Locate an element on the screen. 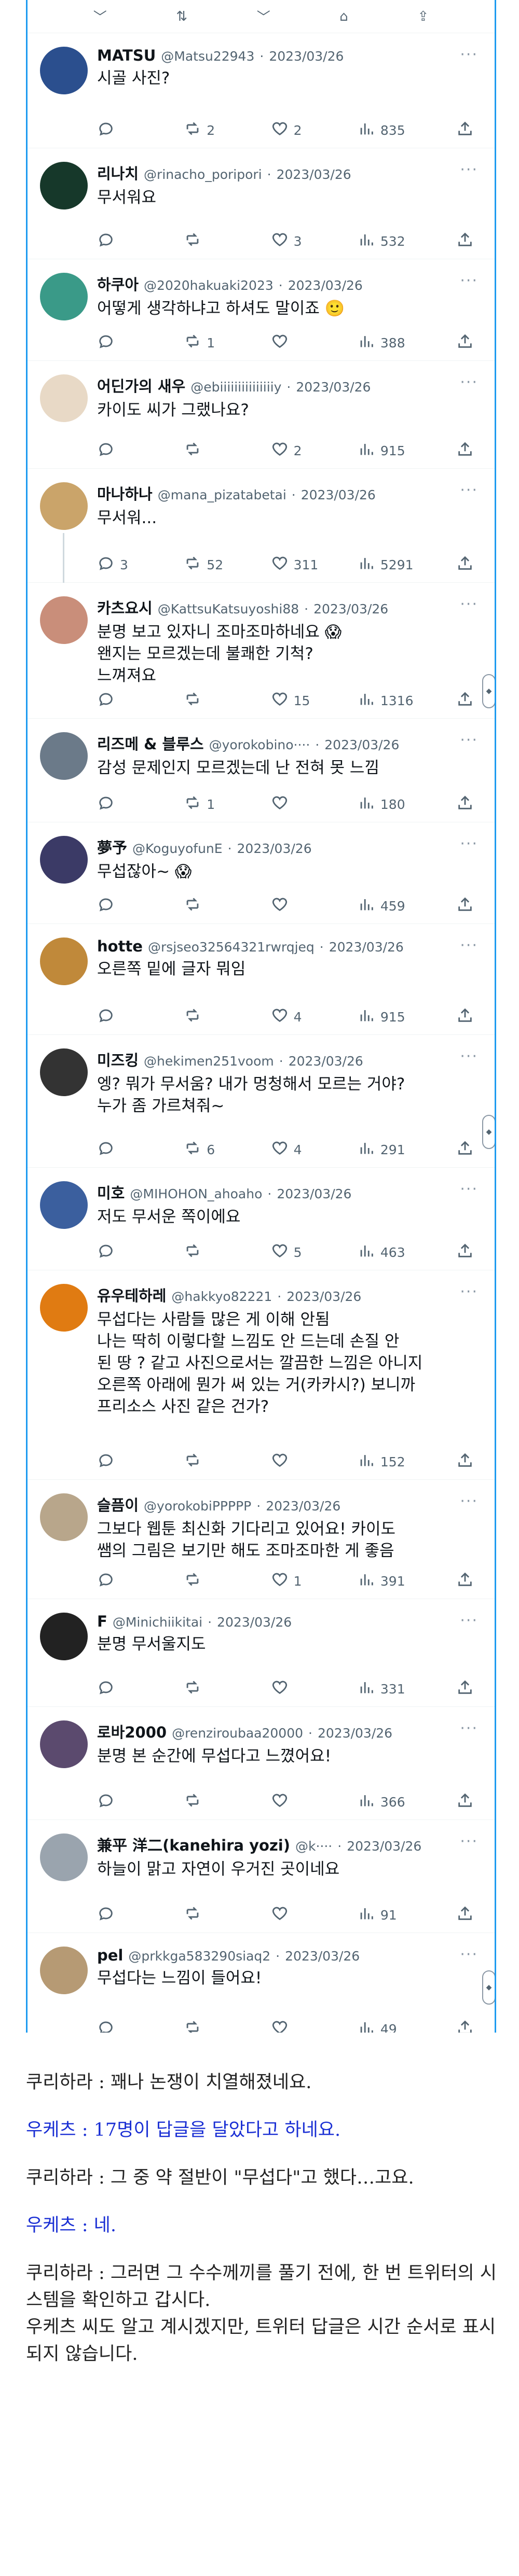  user-handle: @prkkga583290siaq2 is located at coordinates (199, 1956).